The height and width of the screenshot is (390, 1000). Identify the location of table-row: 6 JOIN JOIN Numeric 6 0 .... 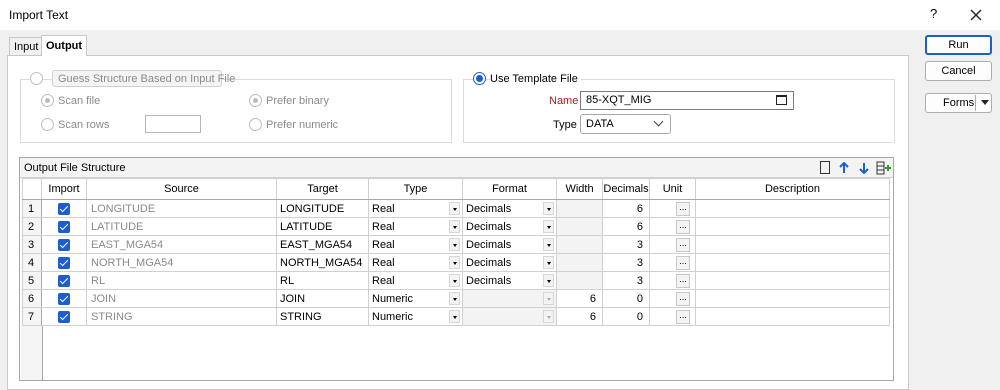
(456, 298).